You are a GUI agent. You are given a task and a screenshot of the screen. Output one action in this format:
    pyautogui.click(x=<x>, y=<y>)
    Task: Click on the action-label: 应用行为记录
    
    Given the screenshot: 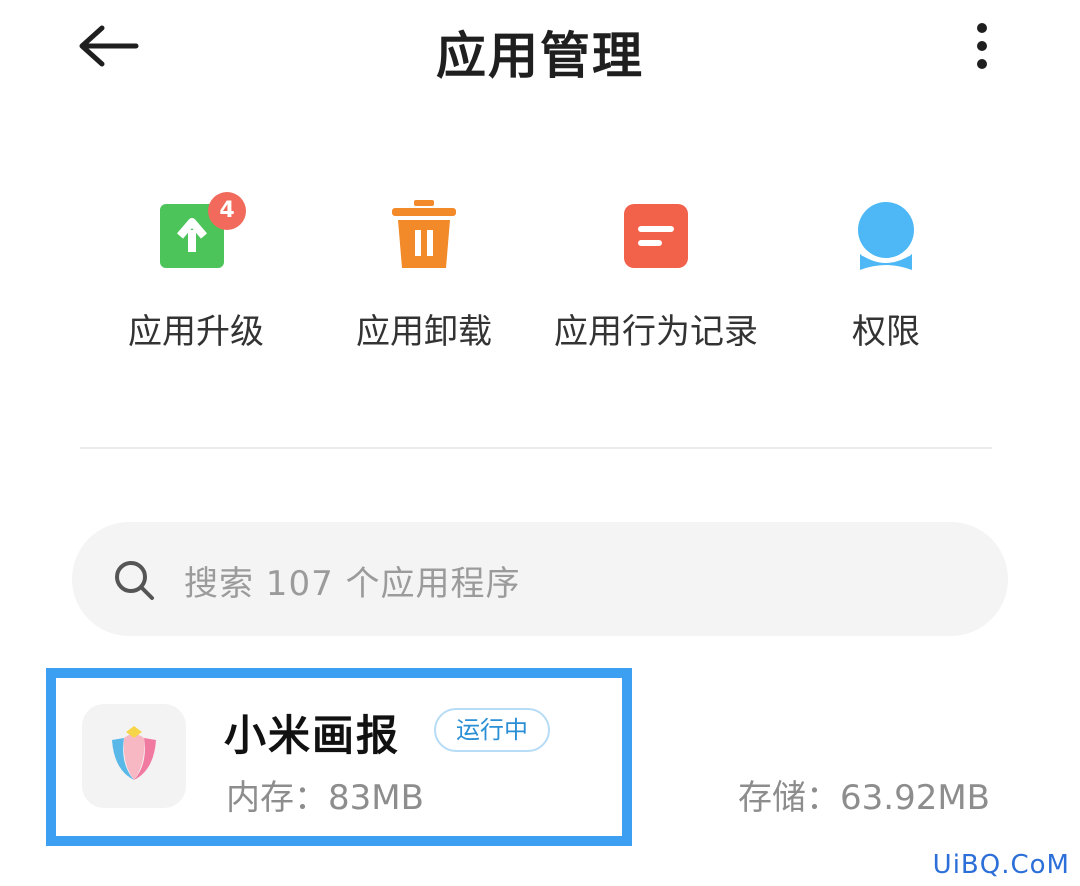 What is the action you would take?
    pyautogui.click(x=656, y=332)
    